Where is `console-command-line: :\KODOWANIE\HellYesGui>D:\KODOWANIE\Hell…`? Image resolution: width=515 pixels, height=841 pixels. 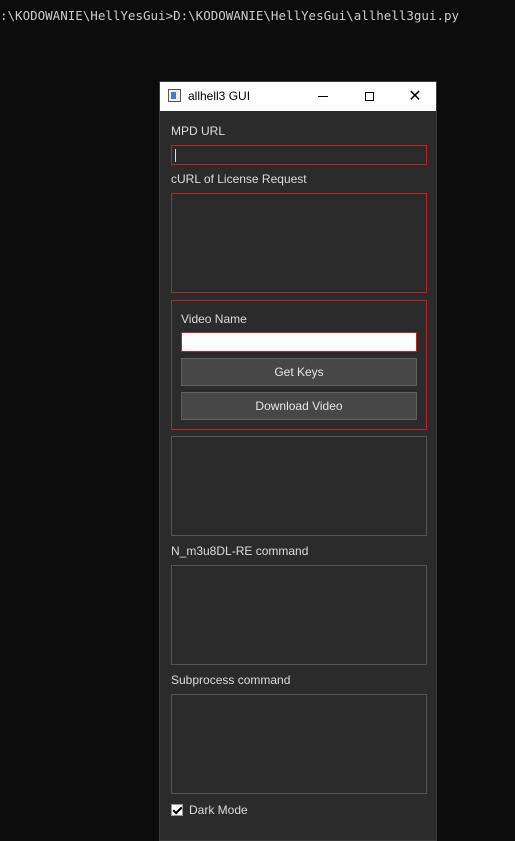 console-command-line: :\KODOWANIE\HellYesGui>D:\KODOWANIE\Hell… is located at coordinates (230, 15).